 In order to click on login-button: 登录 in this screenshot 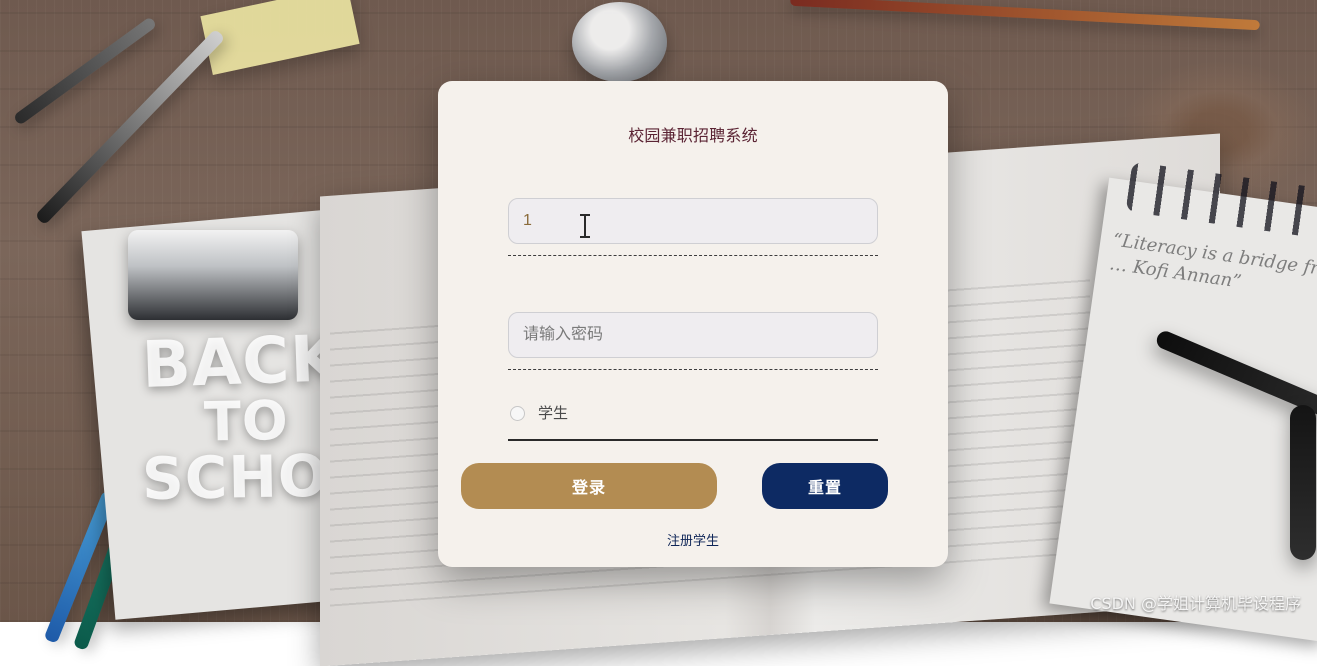, I will do `click(589, 486)`.